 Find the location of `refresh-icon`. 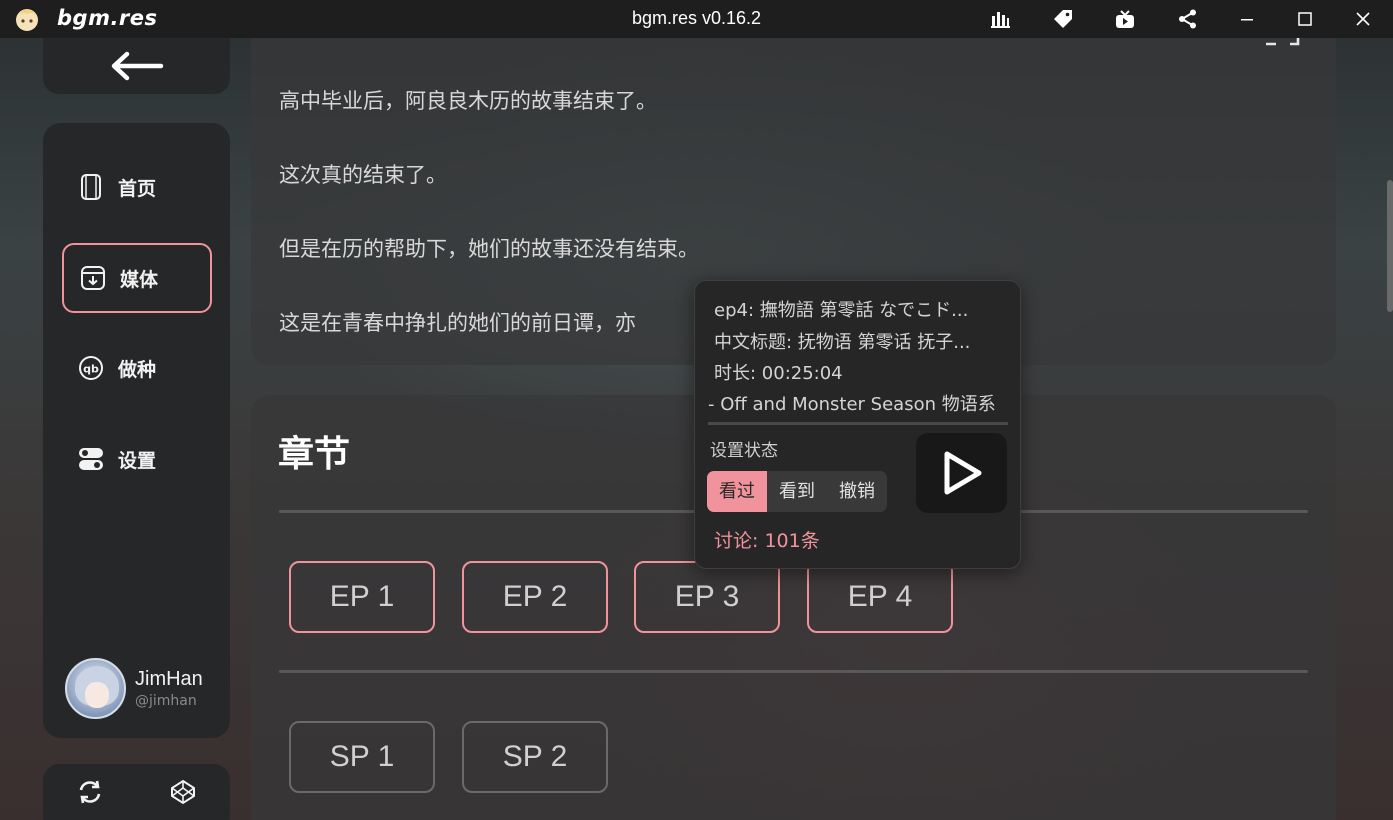

refresh-icon is located at coordinates (90, 792).